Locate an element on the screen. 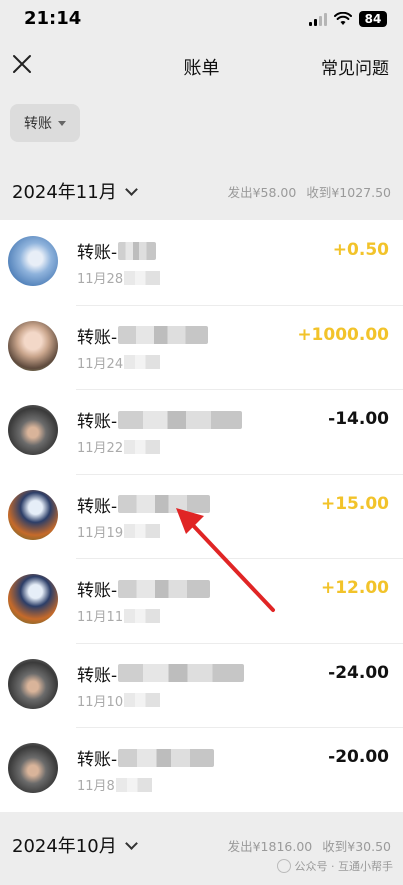 The image size is (403, 885). transfer-filter-dropdown: 转账 is located at coordinates (45, 123).